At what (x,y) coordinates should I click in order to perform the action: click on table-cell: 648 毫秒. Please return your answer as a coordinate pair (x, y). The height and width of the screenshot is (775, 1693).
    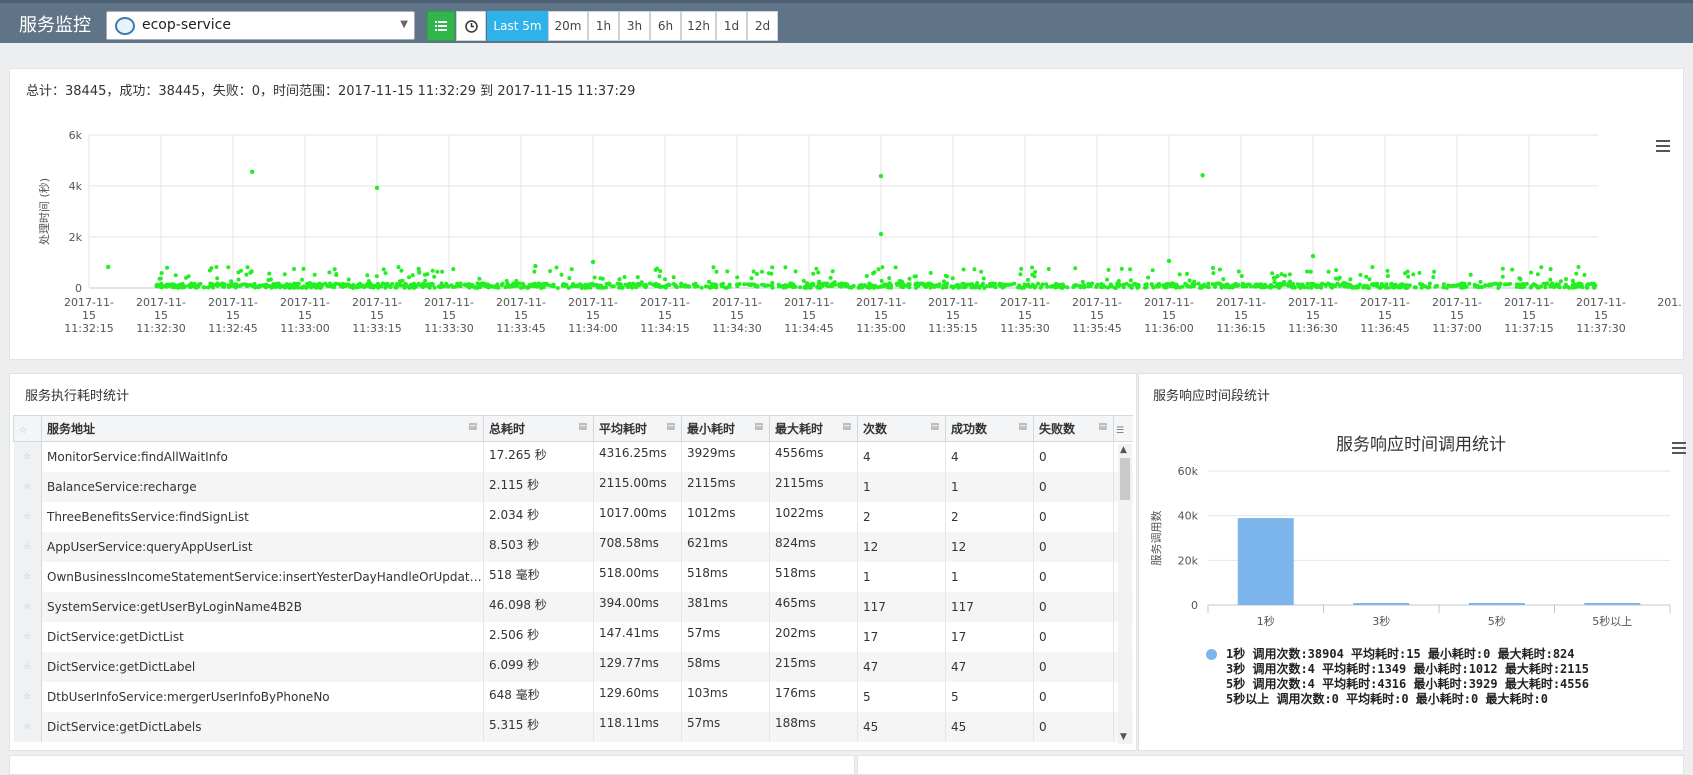
    Looking at the image, I should click on (538, 696).